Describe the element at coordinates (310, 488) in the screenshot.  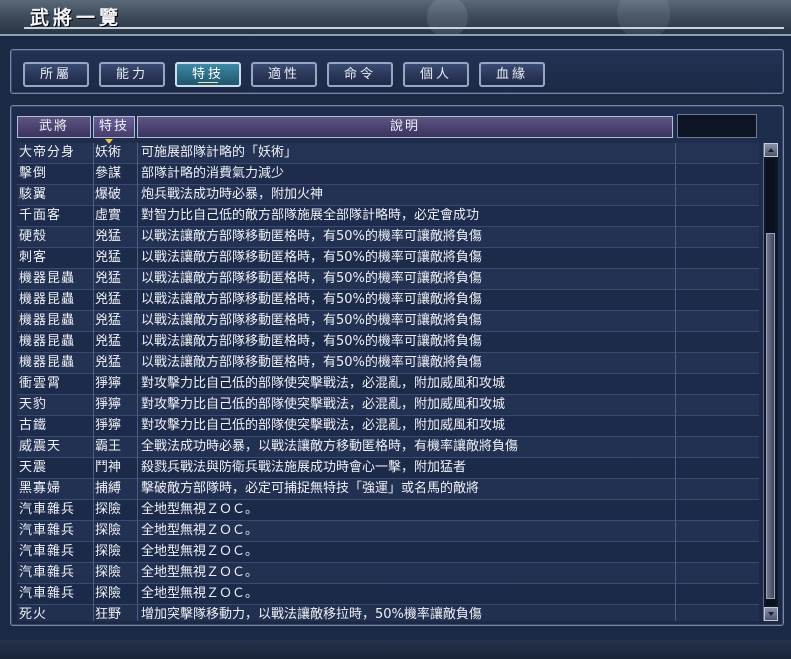
I see `description-cell: 擊破敵方部隊時，必定可捕捉無特技「強運」或名馬的敵將` at that location.